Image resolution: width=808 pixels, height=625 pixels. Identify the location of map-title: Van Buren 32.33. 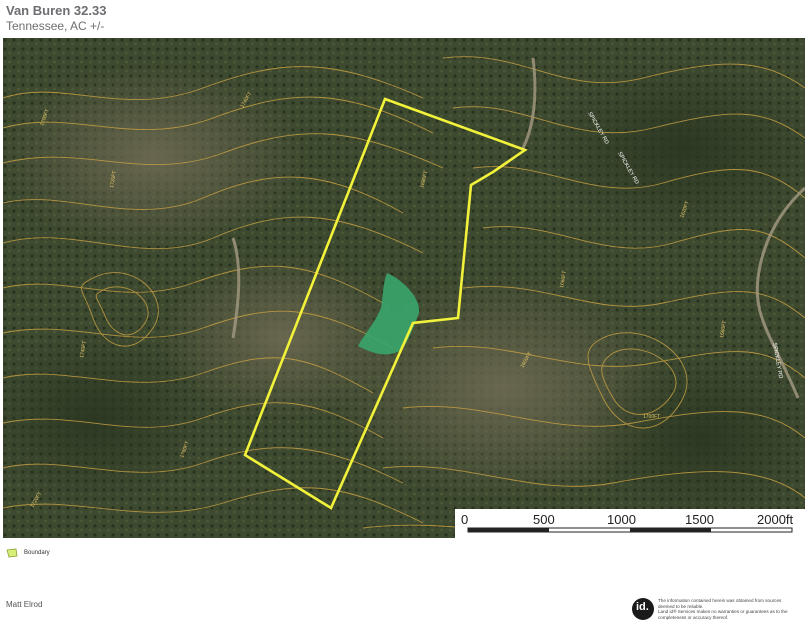
(56, 10).